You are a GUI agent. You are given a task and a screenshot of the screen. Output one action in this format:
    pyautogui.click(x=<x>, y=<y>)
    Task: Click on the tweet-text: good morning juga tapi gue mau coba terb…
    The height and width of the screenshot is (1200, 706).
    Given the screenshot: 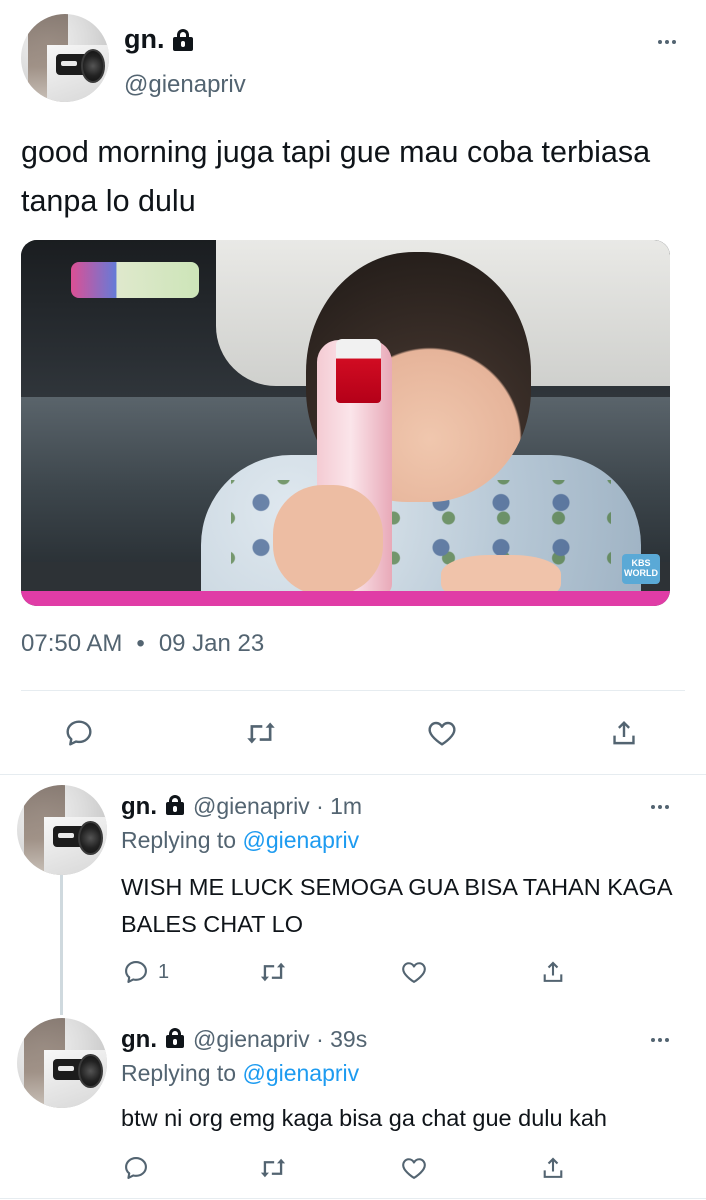 What is the action you would take?
    pyautogui.click(x=336, y=176)
    